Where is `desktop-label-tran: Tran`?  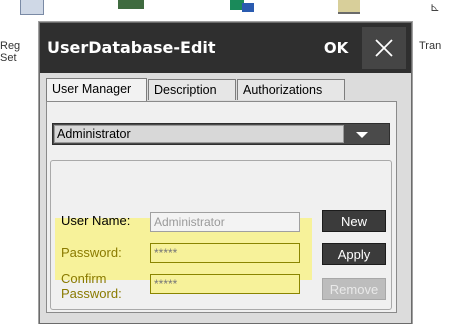 desktop-label-tran: Tran is located at coordinates (430, 46).